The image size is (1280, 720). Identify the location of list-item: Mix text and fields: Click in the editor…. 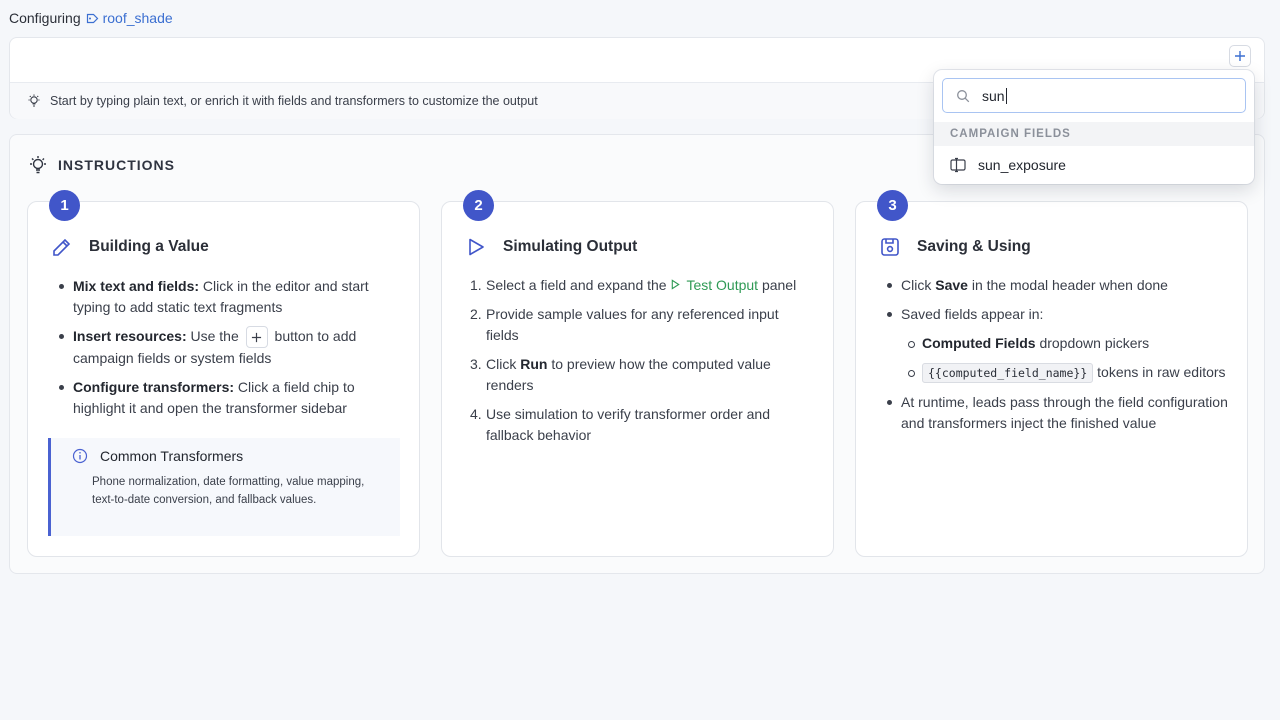
(229, 297).